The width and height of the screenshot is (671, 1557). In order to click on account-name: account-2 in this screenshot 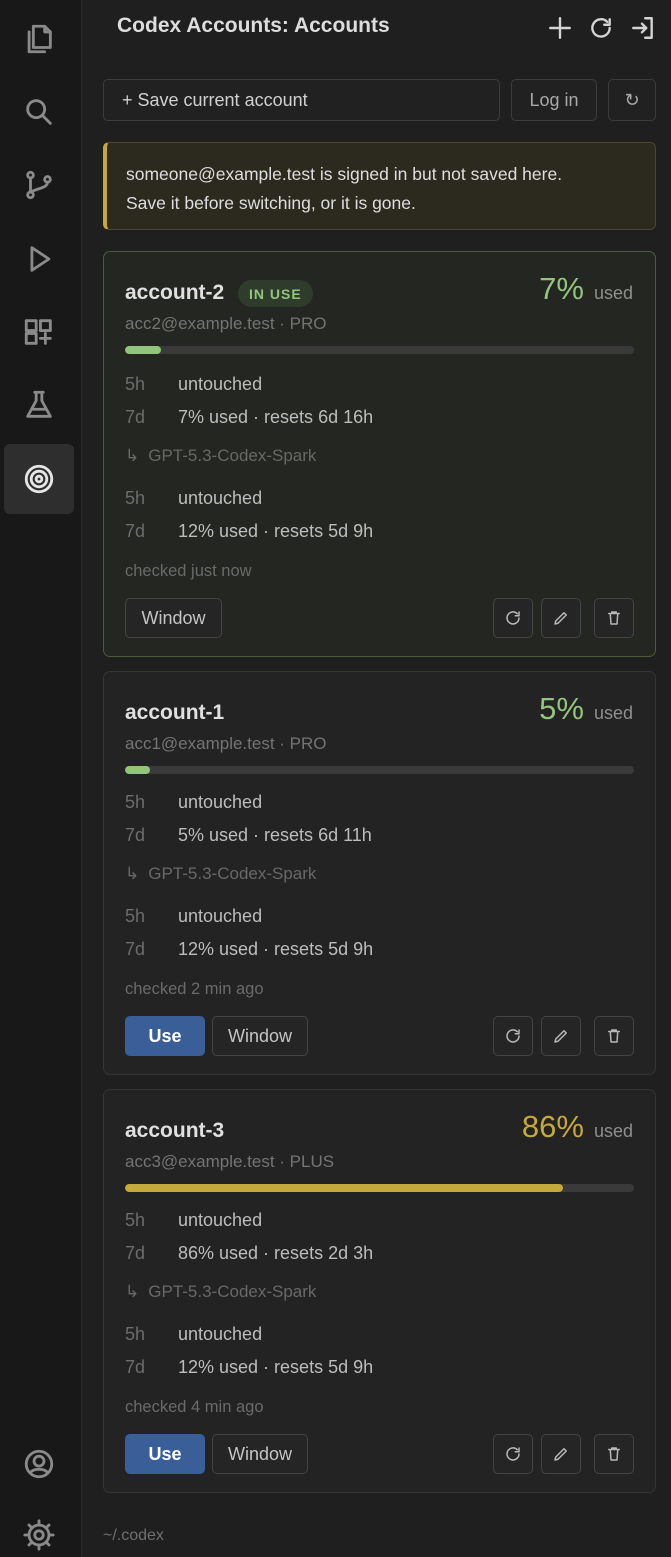, I will do `click(175, 292)`.